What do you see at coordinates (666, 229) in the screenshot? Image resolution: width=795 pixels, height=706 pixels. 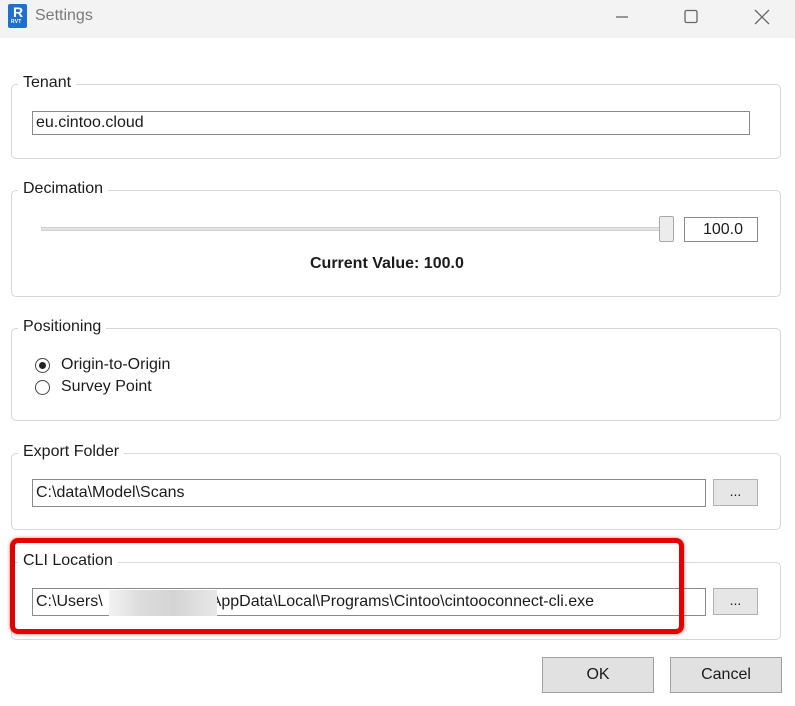 I see `decimation-slider-thumb` at bounding box center [666, 229].